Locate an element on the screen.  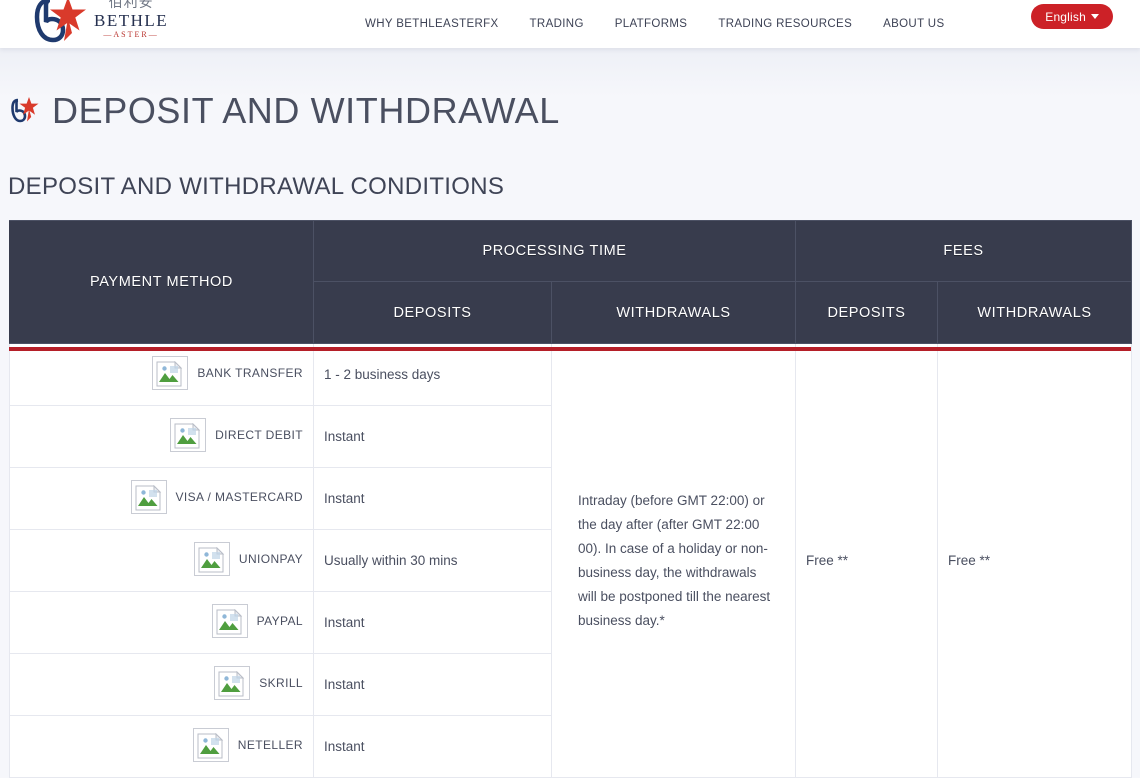
cell-payment-method: BANK TRANSFER is located at coordinates (161, 374).